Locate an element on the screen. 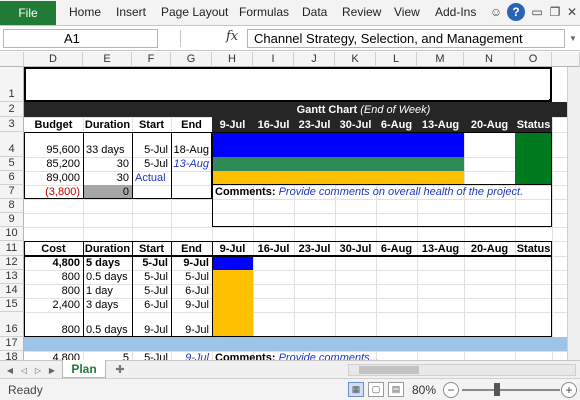 This screenshot has height=400, width=580. sheet-tab-bar: ◀ ◁ ▷ ▶ Plan ✚ is located at coordinates (290, 369).